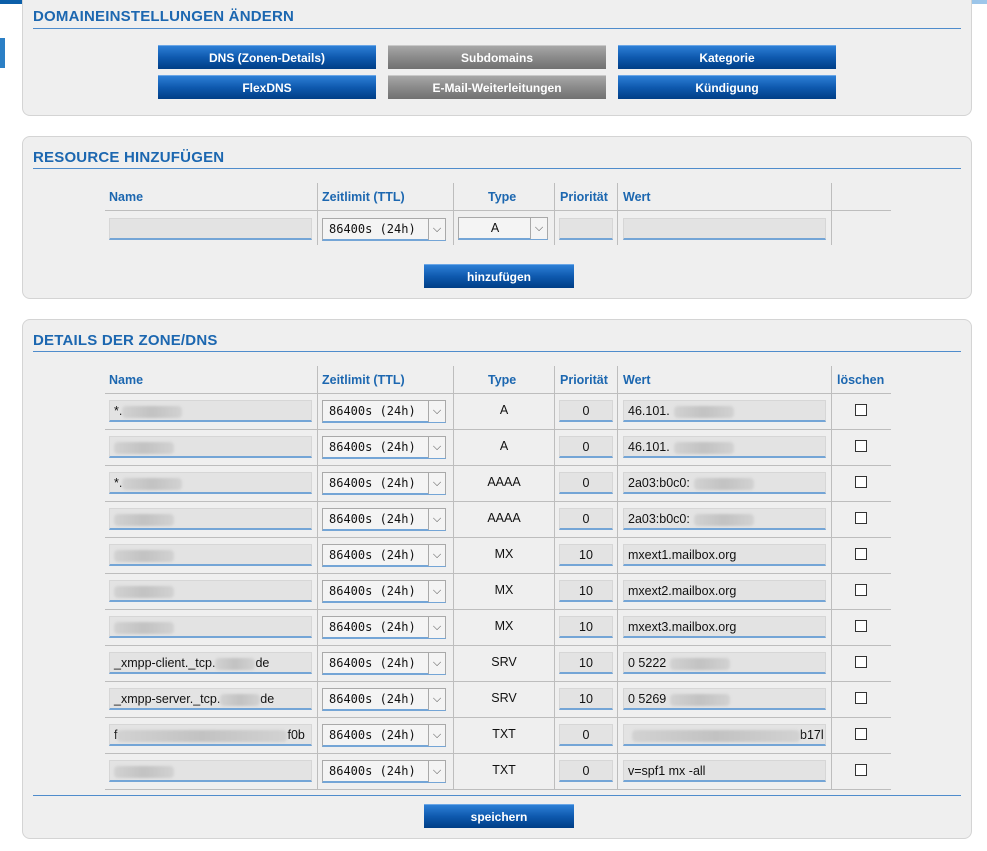  Describe the element at coordinates (499, 276) in the screenshot. I see `add-resource-button: hinzufügen` at that location.